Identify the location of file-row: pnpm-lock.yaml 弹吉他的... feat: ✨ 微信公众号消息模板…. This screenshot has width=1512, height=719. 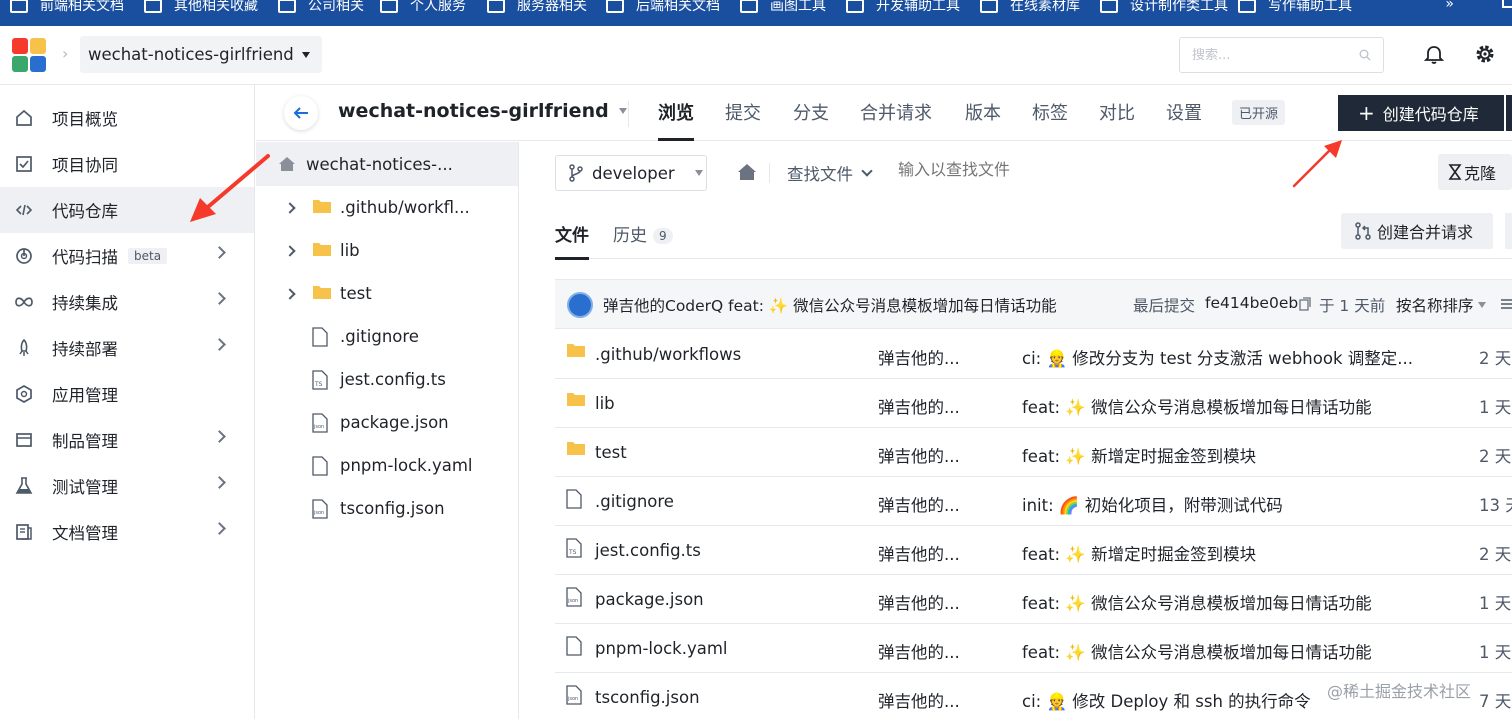
(1033, 648).